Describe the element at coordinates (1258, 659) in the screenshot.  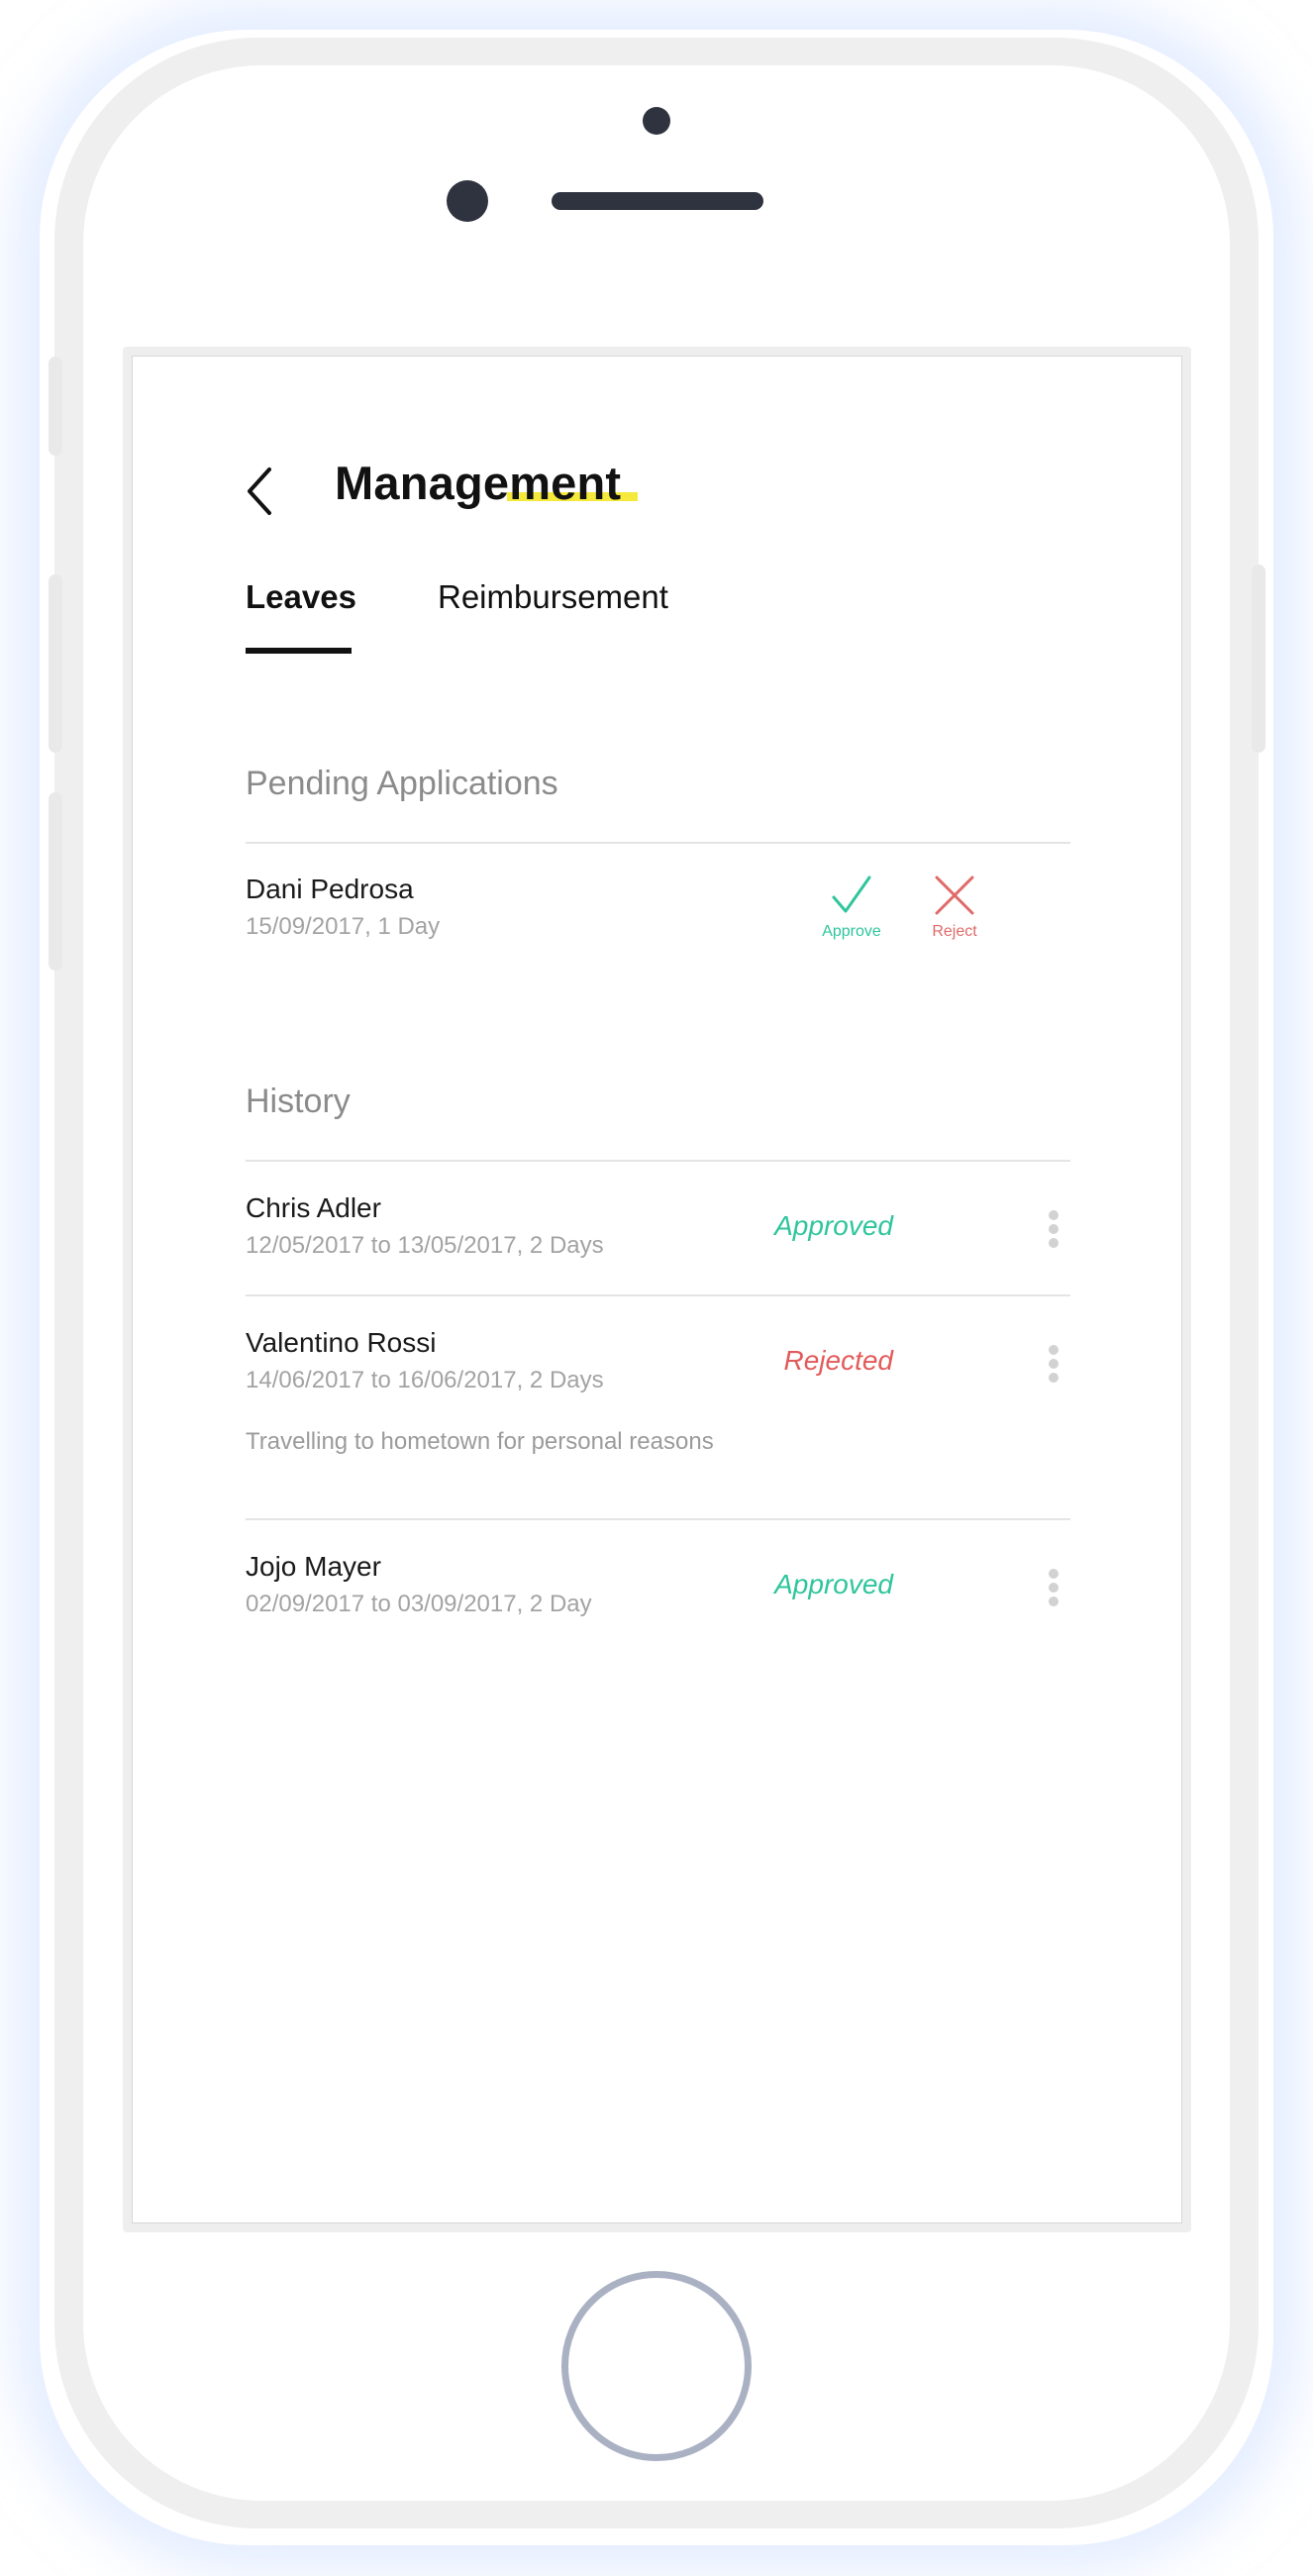
I see `power-button` at that location.